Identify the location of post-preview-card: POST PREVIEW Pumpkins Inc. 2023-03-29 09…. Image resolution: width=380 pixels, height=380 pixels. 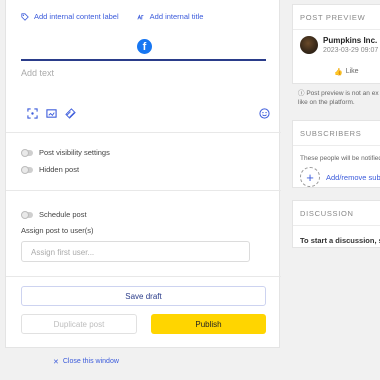
(336, 44).